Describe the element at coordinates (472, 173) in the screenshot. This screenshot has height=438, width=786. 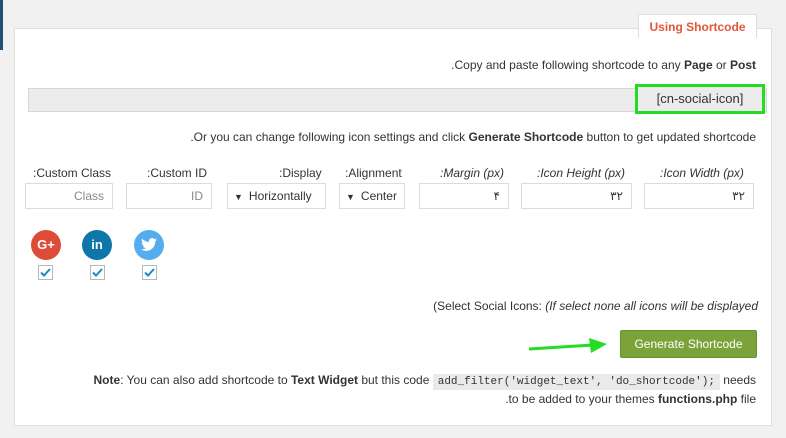
I see `margin-label: :Margin (px)` at that location.